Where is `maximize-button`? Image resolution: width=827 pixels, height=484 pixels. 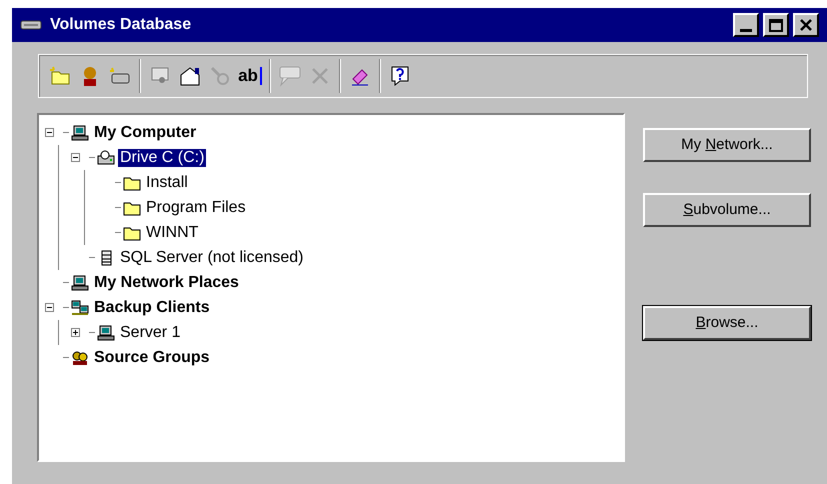 maximize-button is located at coordinates (776, 25).